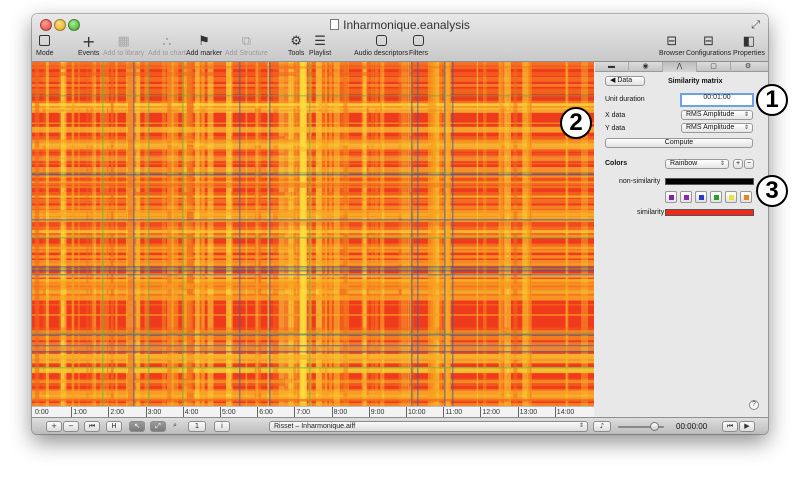 This screenshot has height=479, width=800. What do you see at coordinates (175, 426) in the screenshot?
I see `zoom-icon: ⌕` at bounding box center [175, 426].